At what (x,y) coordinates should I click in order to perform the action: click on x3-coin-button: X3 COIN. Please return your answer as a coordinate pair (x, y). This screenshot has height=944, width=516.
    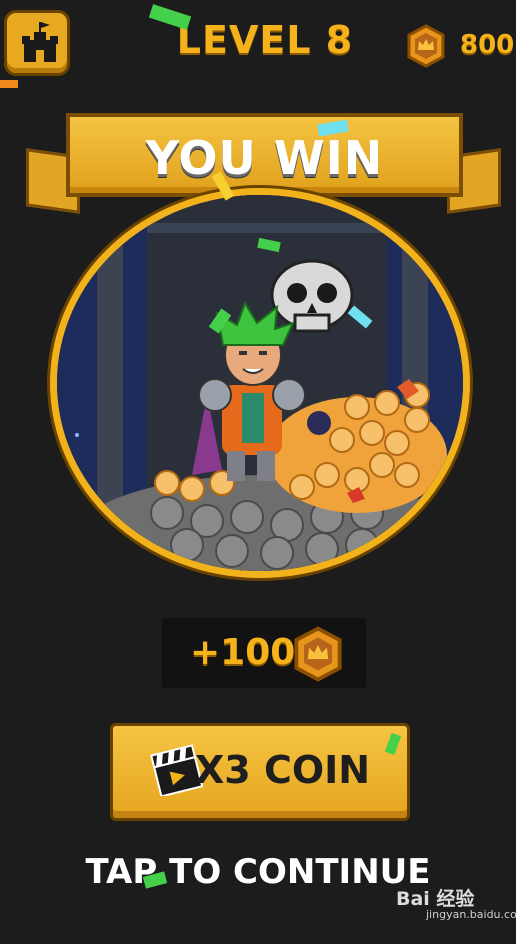
    Looking at the image, I should click on (260, 772).